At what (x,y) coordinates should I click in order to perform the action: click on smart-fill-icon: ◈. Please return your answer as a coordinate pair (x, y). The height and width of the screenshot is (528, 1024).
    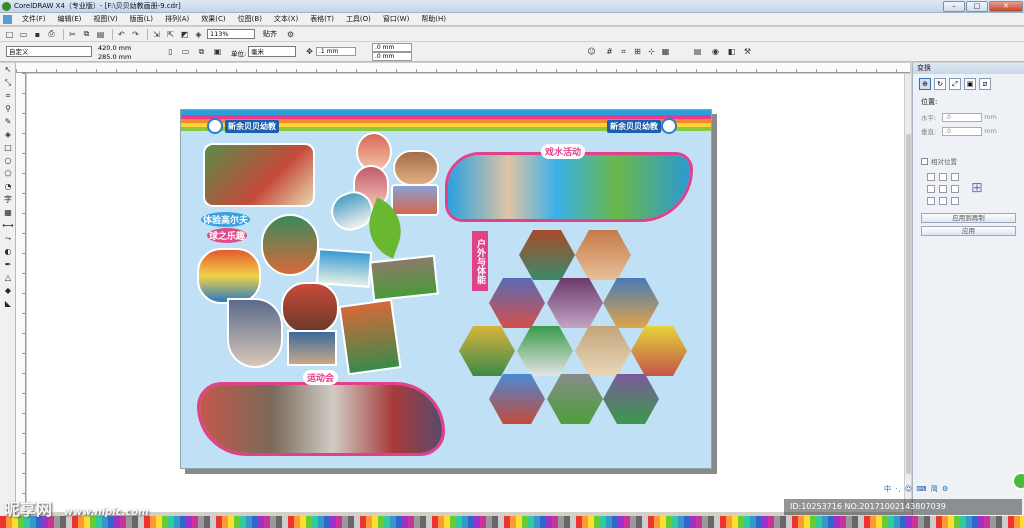
    Looking at the image, I should click on (8, 135).